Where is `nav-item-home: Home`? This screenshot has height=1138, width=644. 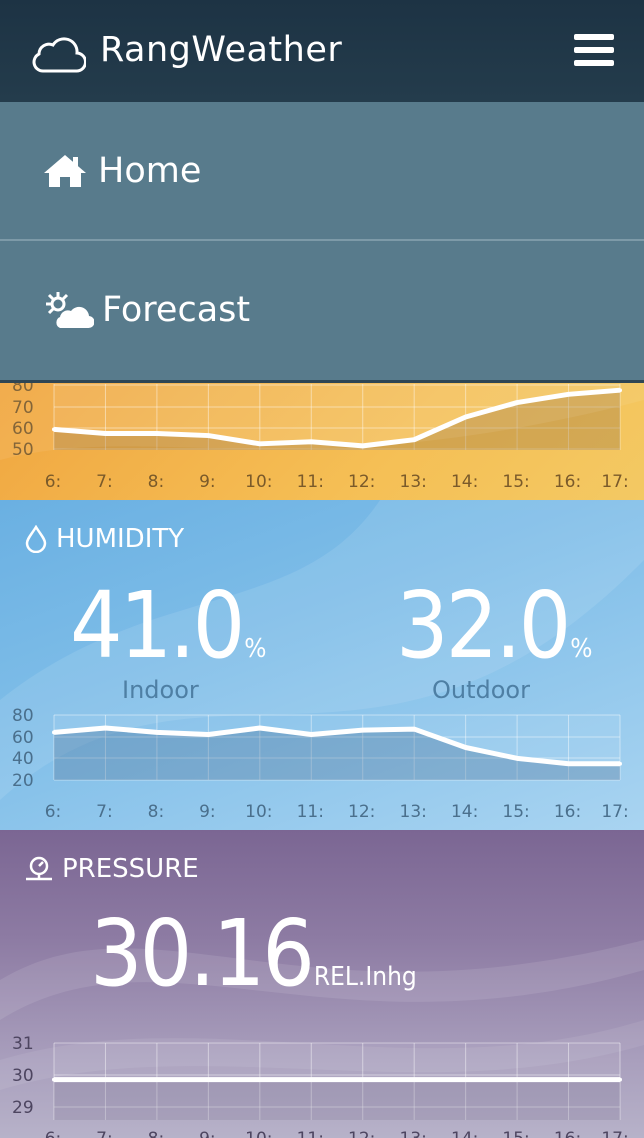
nav-item-home: Home is located at coordinates (322, 171).